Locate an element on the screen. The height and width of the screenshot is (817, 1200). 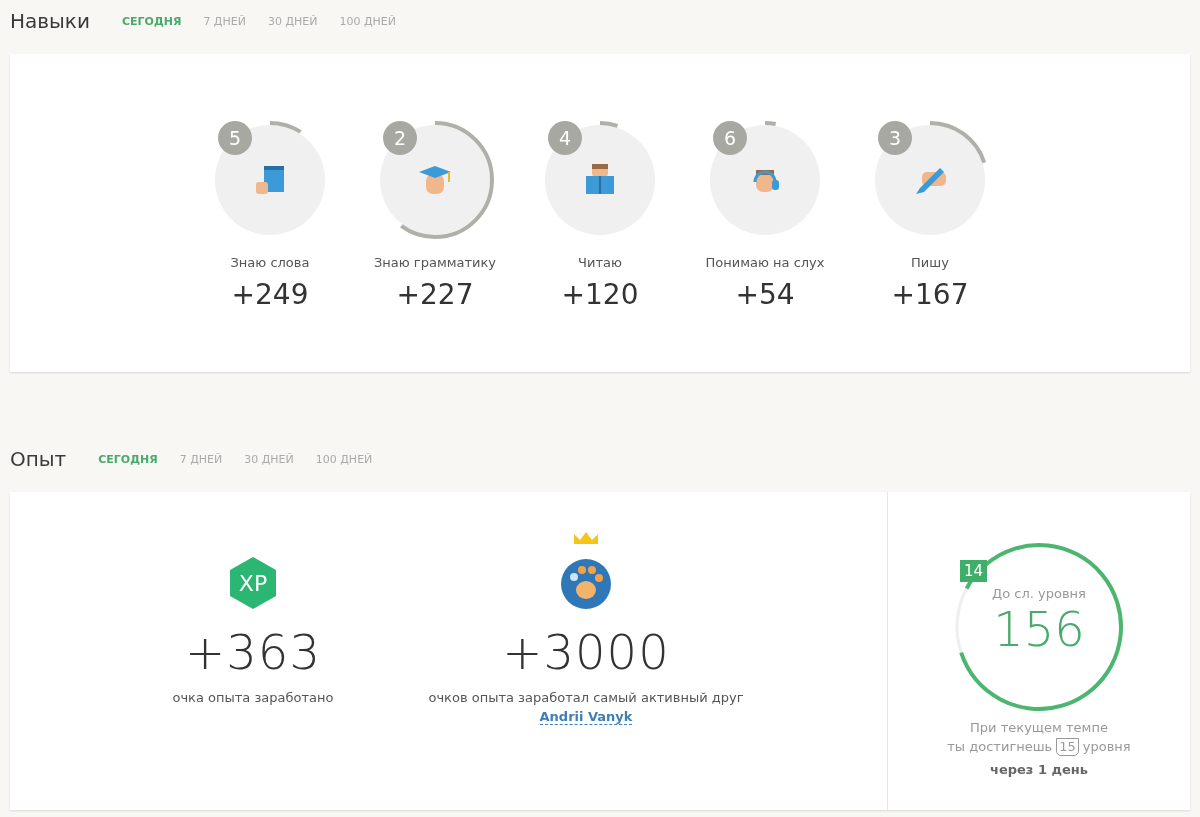
forecast-time: через 1 день is located at coordinates (1038, 769).